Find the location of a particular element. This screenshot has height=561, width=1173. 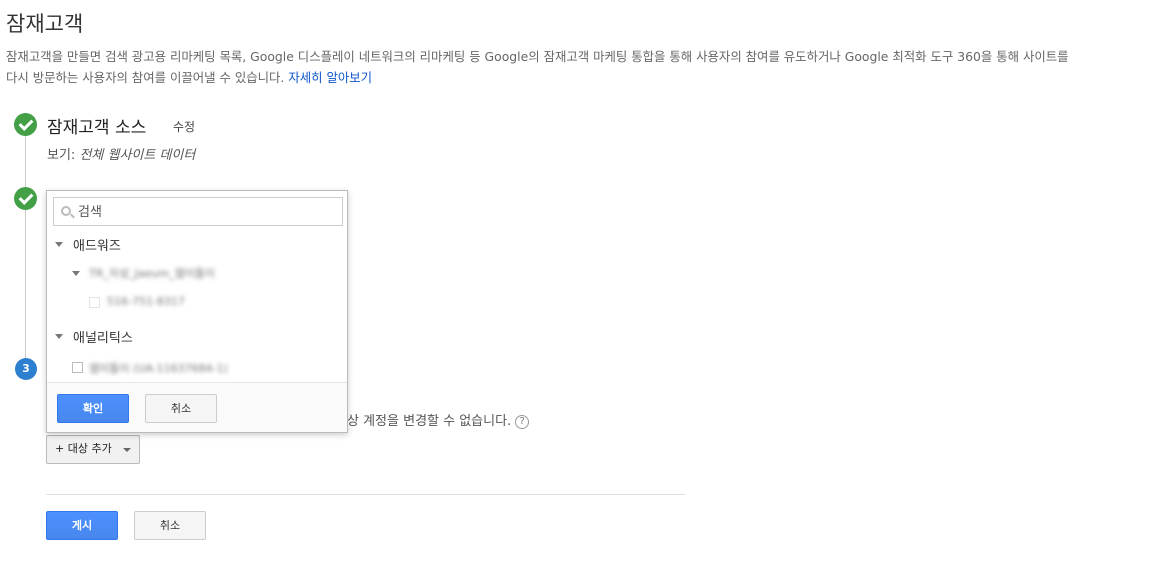

adwords-account-toggle-icon is located at coordinates (76, 273).